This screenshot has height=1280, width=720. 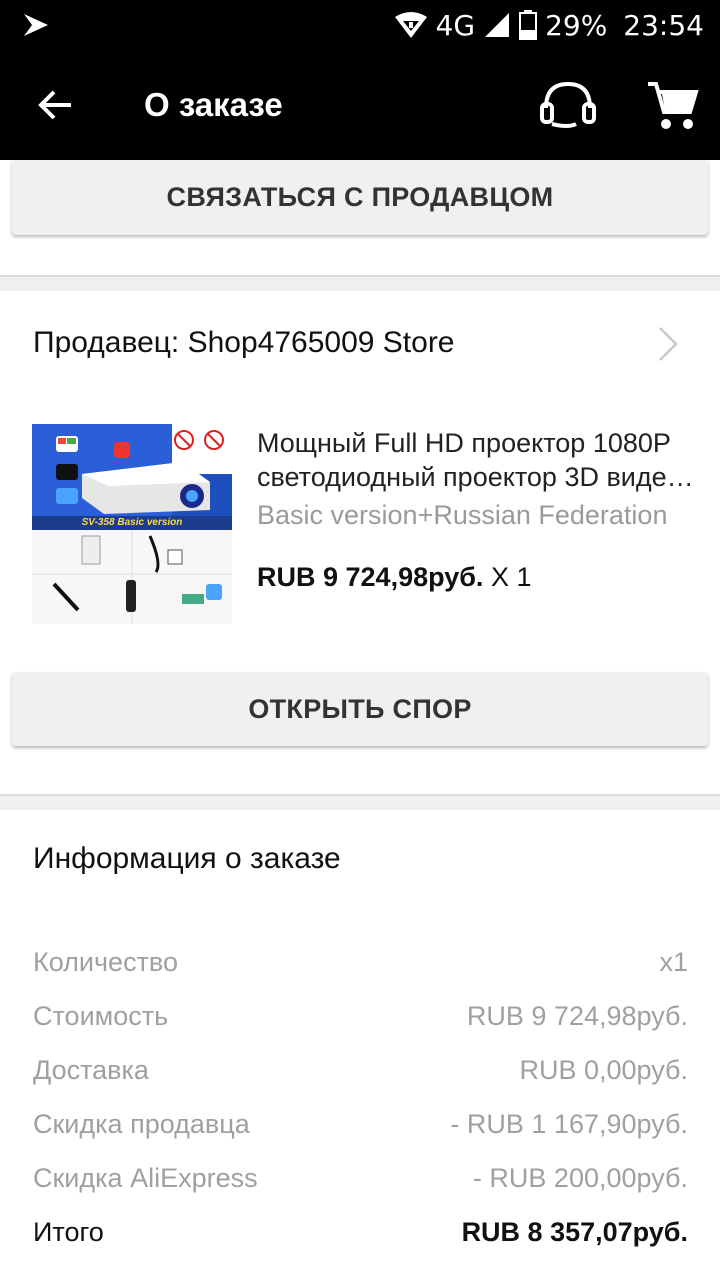 I want to click on cart-icon, so click(x=673, y=105).